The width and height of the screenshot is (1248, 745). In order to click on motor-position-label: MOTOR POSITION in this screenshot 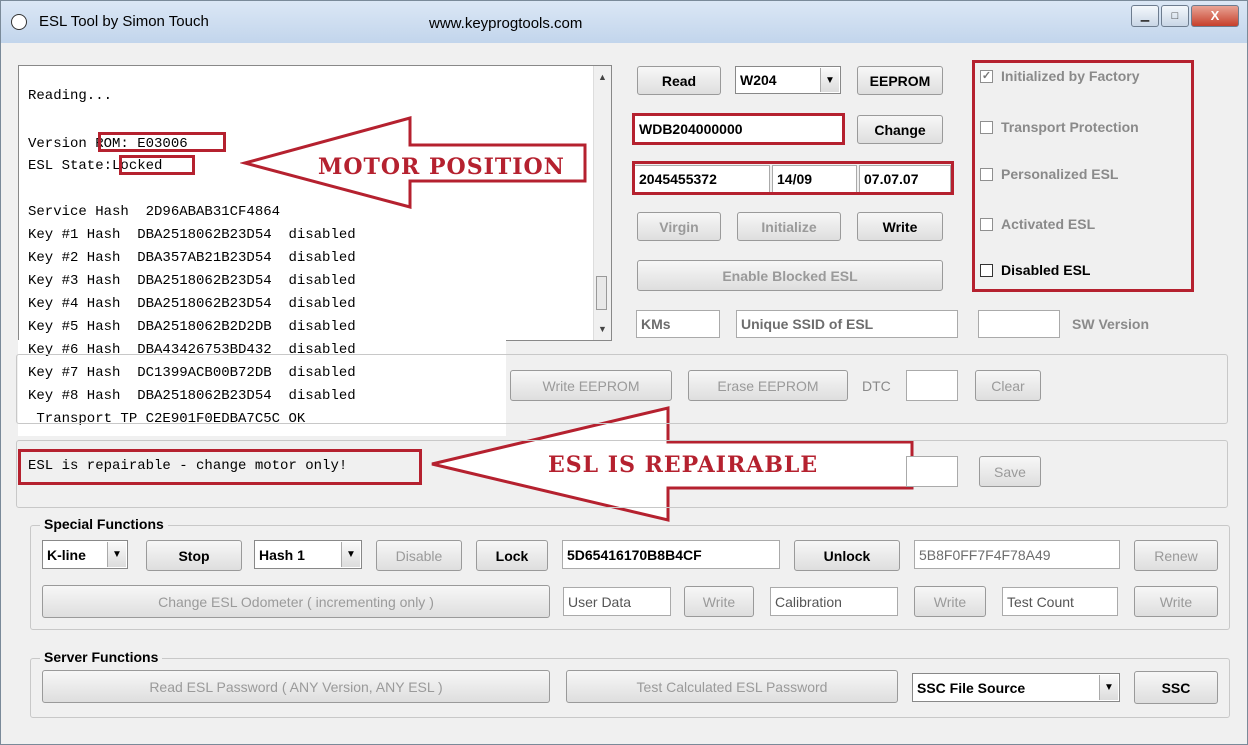, I will do `click(441, 167)`.